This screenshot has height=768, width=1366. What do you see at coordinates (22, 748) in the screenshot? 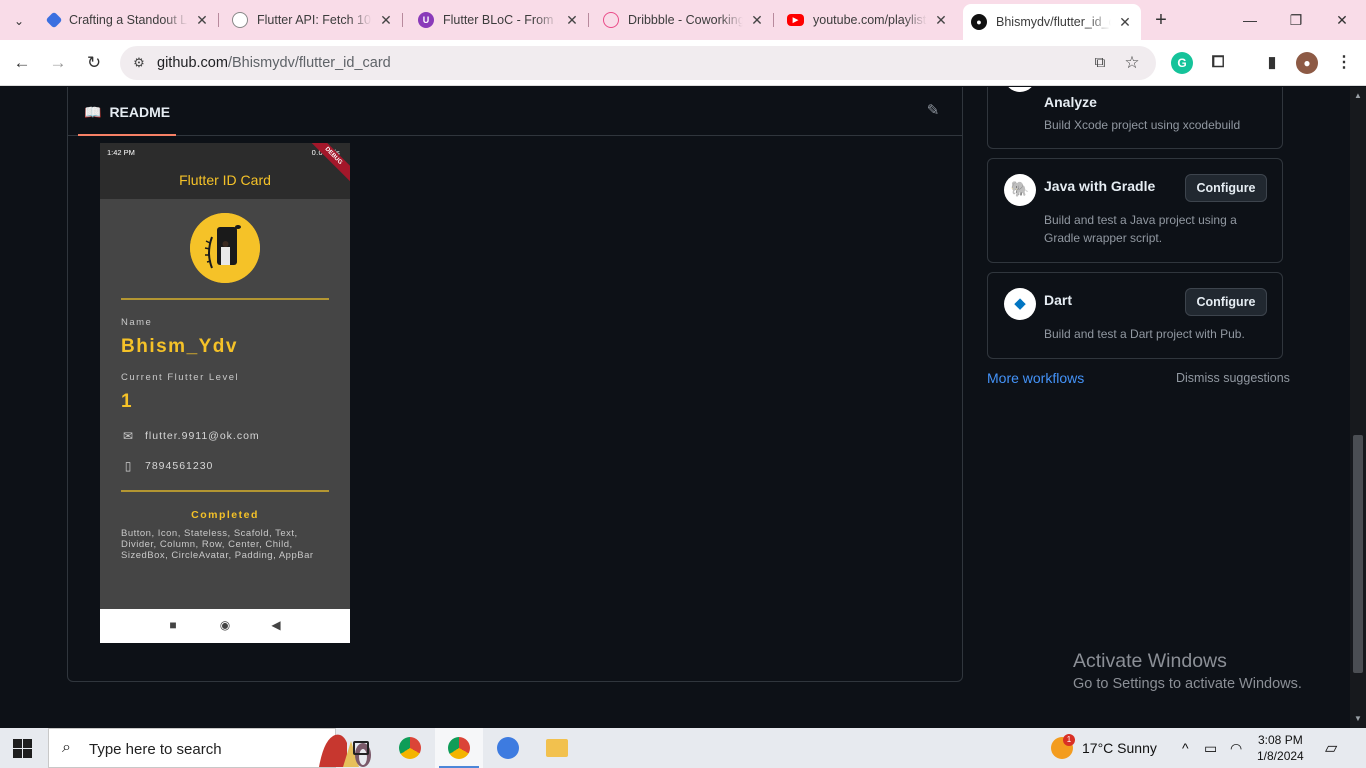
I see `windows-start-icon` at bounding box center [22, 748].